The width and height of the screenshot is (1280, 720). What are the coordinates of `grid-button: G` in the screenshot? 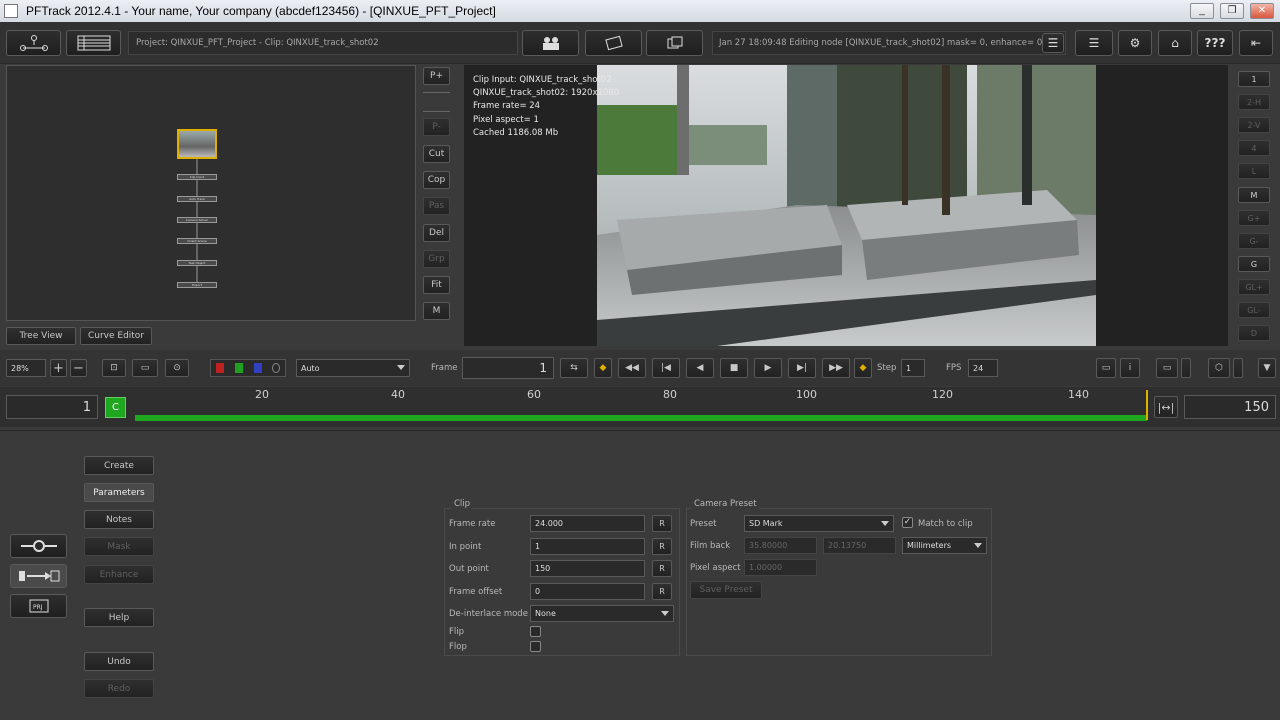 It's located at (1254, 264).